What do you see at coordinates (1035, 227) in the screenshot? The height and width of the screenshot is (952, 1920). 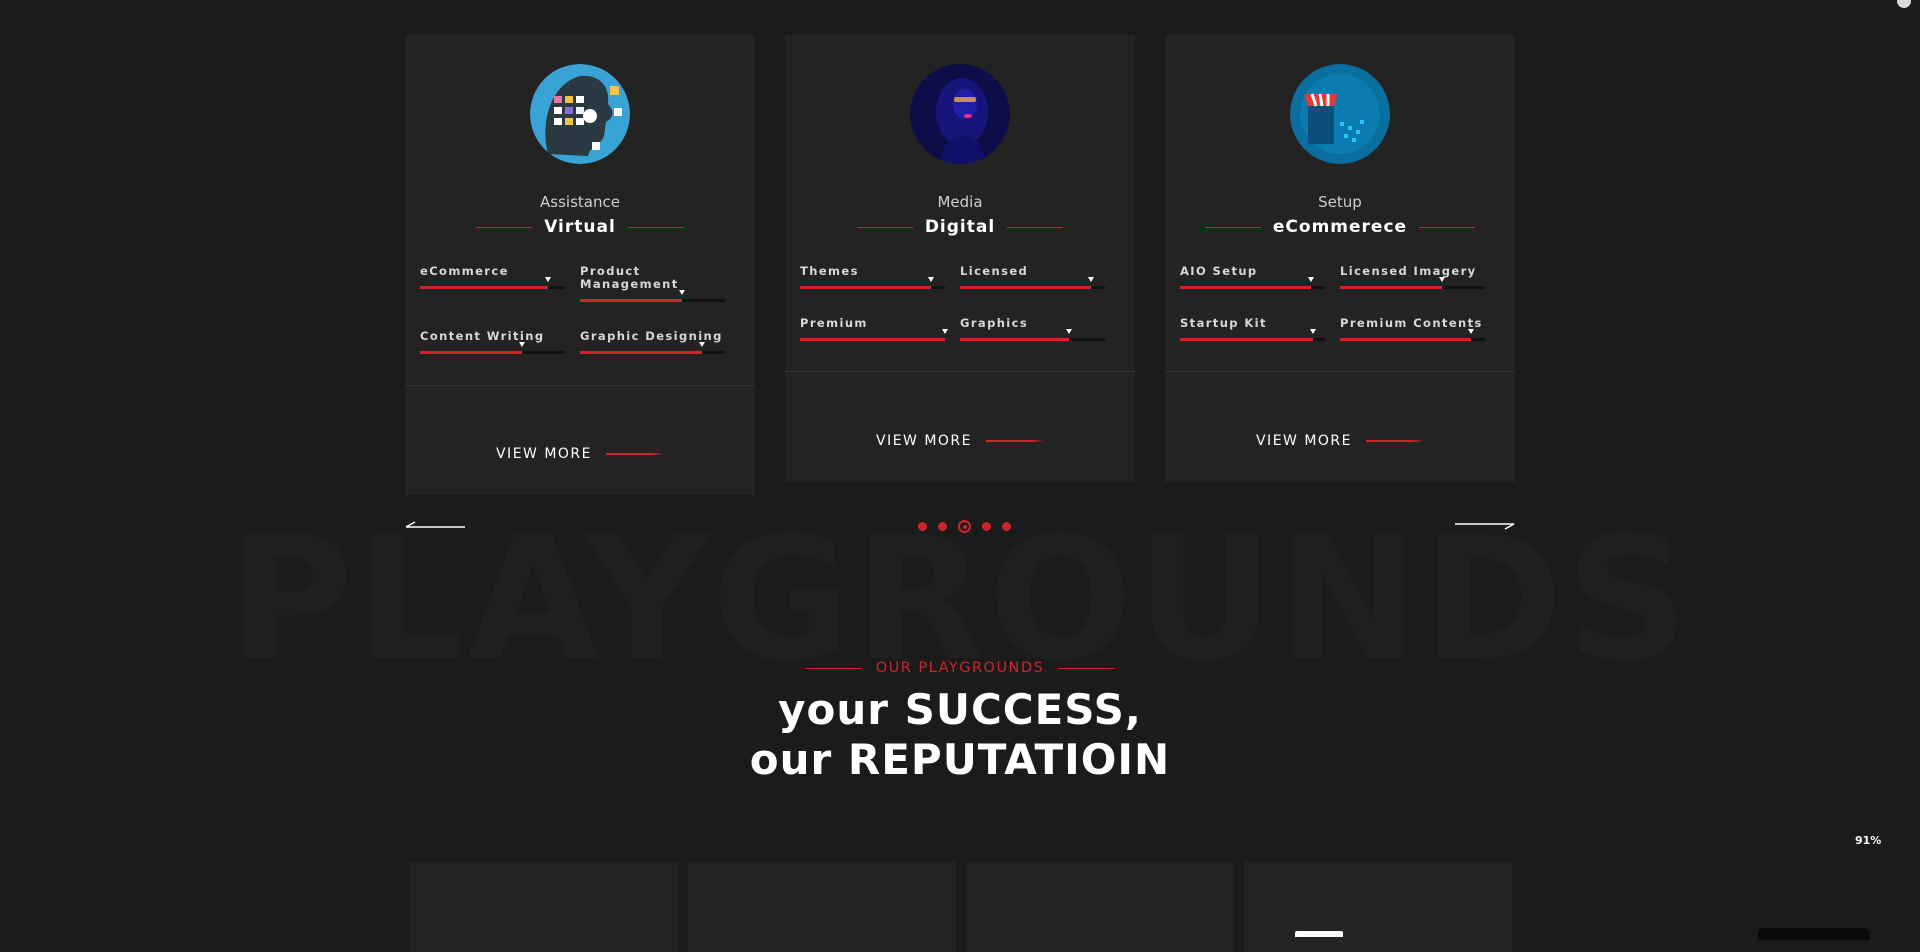 I see `title-line-right` at bounding box center [1035, 227].